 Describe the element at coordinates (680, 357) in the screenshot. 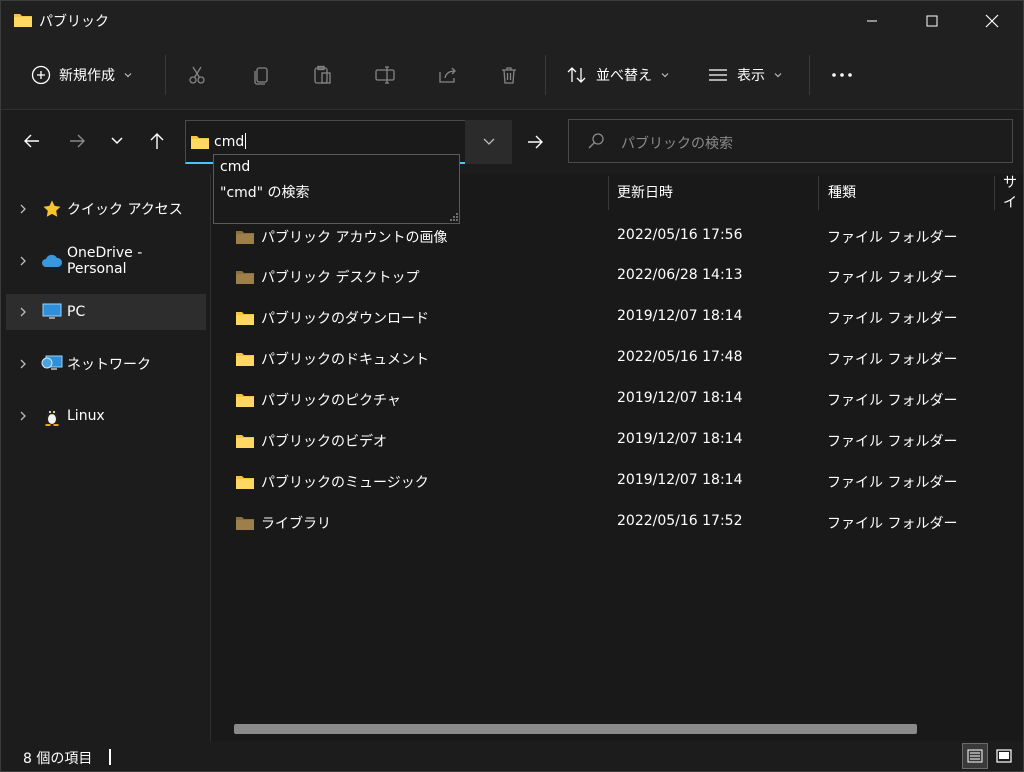

I see `file-date: 2022/05/16 17:48` at that location.